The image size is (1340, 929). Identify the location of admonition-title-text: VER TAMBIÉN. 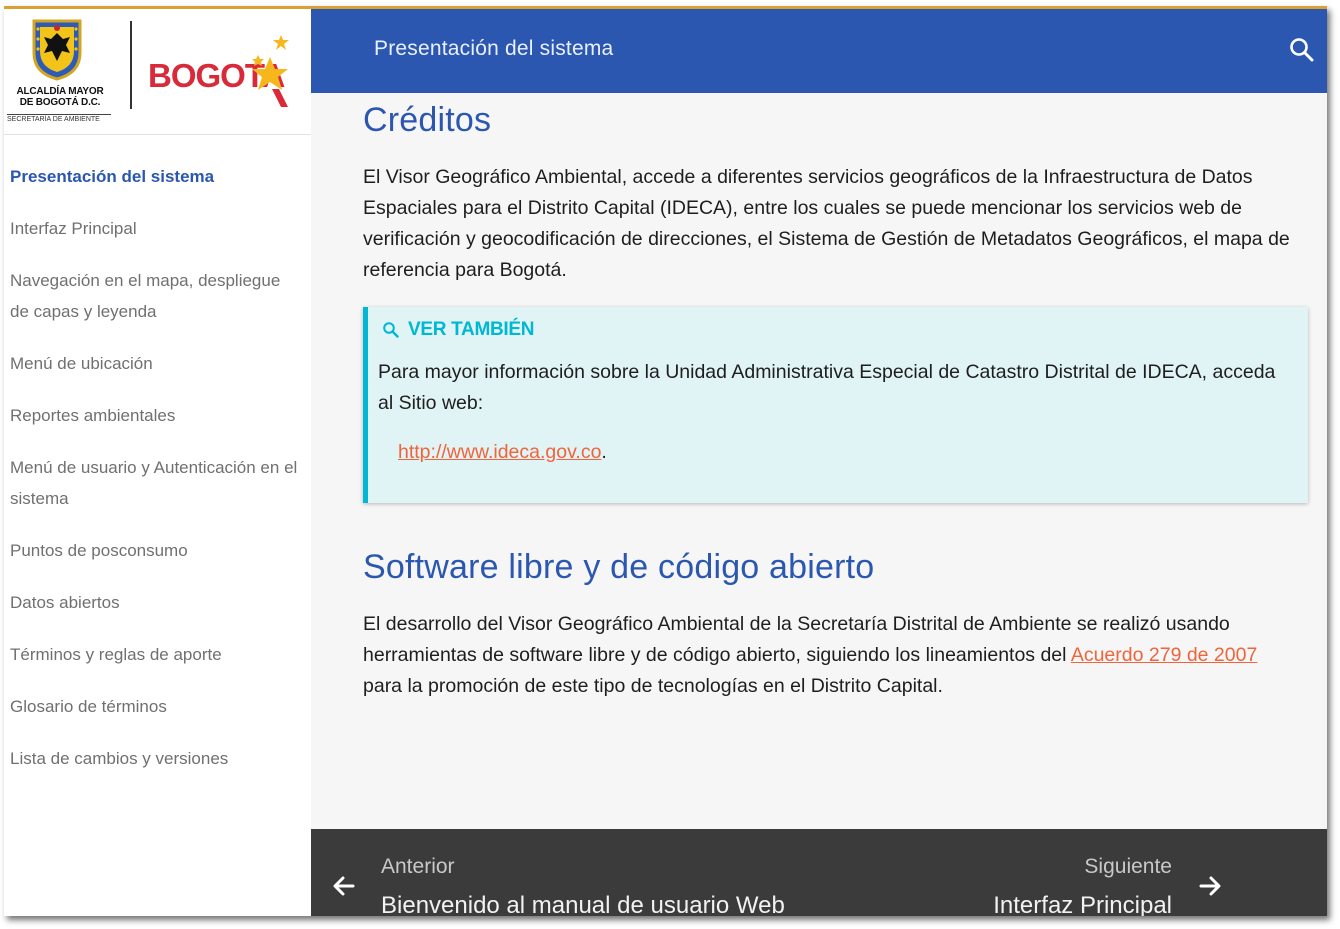
(471, 329).